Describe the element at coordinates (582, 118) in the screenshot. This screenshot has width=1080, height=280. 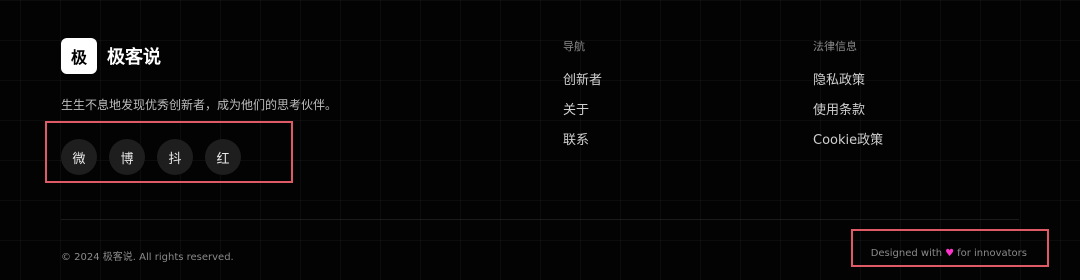
I see `nav-link-about: 关于` at that location.